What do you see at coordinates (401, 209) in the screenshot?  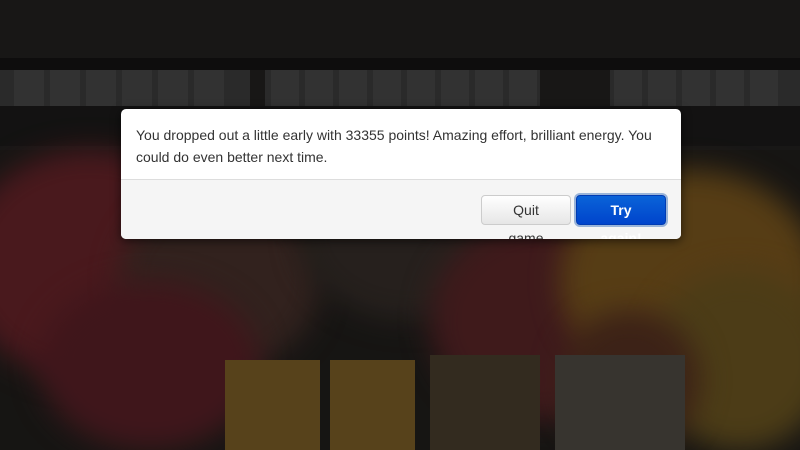 I see `dialog-footer: Quit game Try again!` at bounding box center [401, 209].